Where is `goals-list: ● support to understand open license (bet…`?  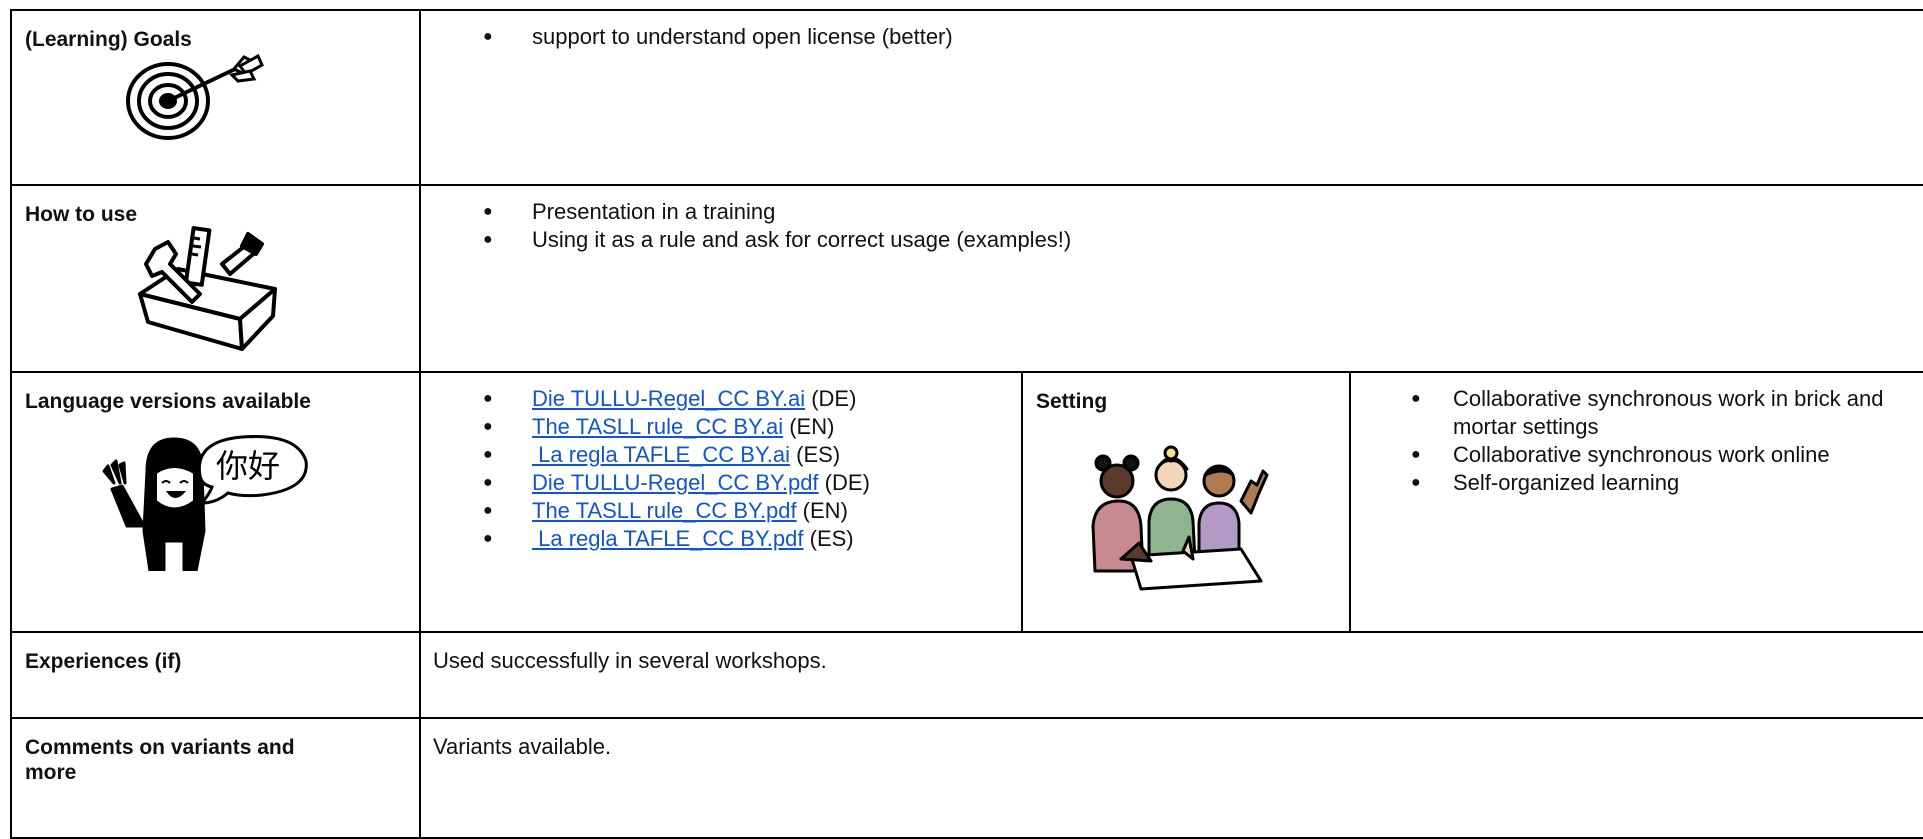
goals-list: ● support to understand open license (bet… is located at coordinates (1172, 31).